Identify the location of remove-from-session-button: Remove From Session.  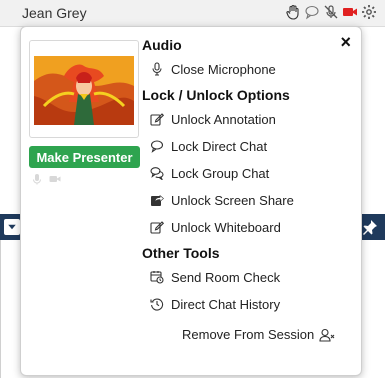
(258, 334).